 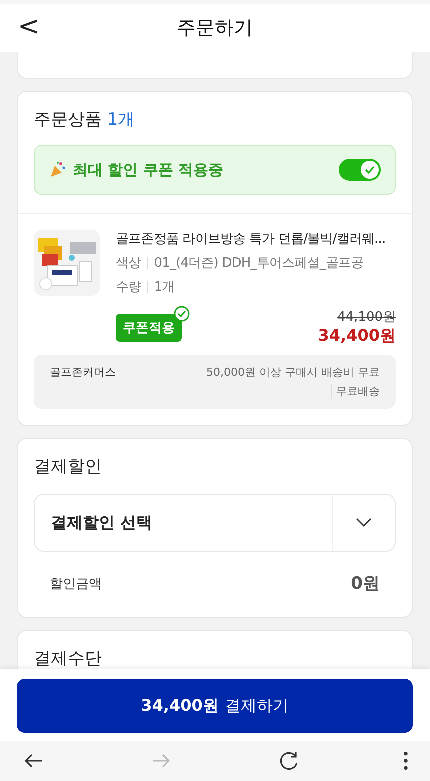 What do you see at coordinates (355, 391) in the screenshot?
I see `shipping-fee: 무료배송` at bounding box center [355, 391].